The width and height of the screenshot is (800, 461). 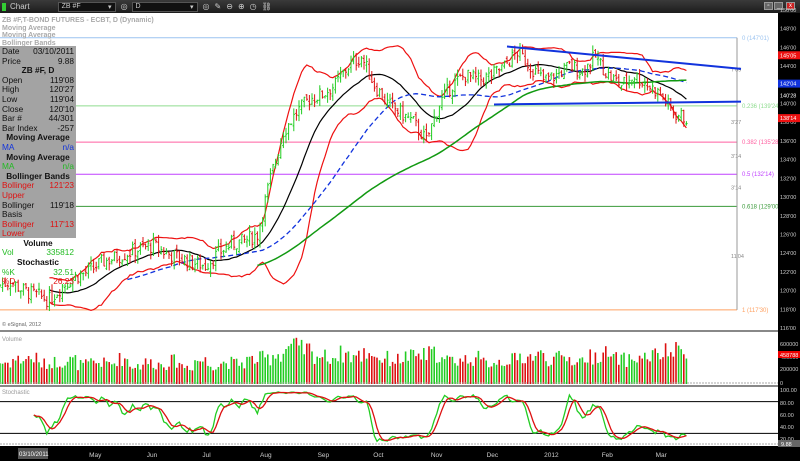 I want to click on fib-span-label: 3'14, so click(x=736, y=189).